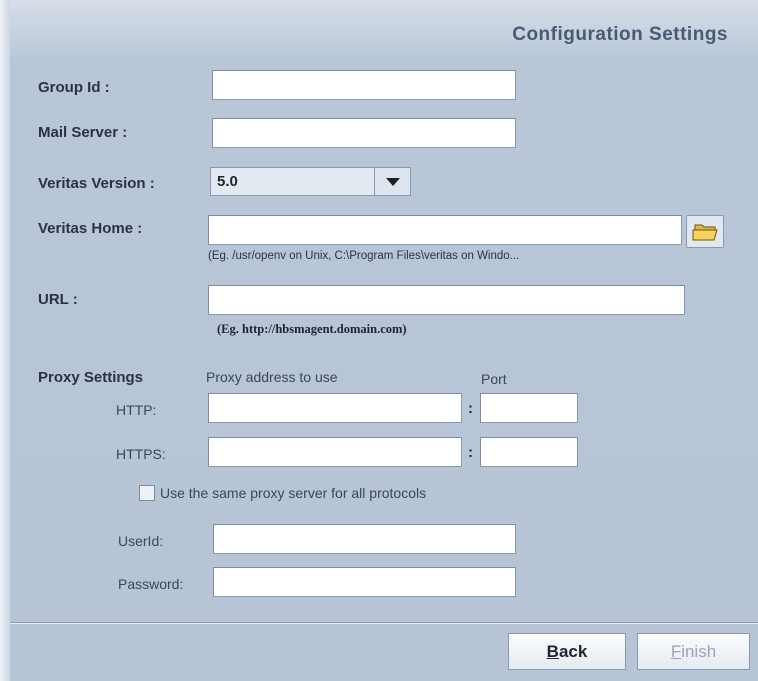 This screenshot has height=681, width=758. Describe the element at coordinates (141, 454) in the screenshot. I see `https-label: HTTPS:` at that location.